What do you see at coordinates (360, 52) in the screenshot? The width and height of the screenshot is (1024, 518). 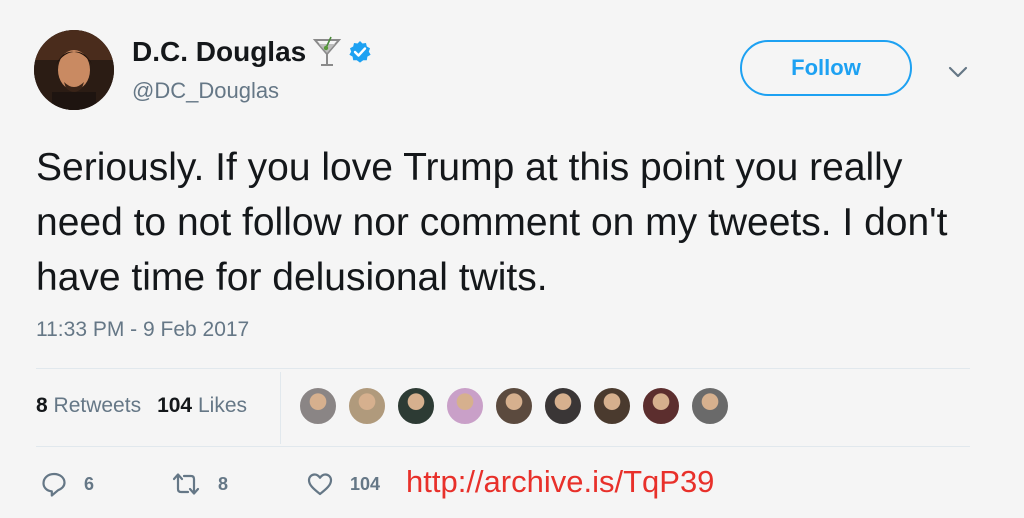 I see `verified-badge-icon` at bounding box center [360, 52].